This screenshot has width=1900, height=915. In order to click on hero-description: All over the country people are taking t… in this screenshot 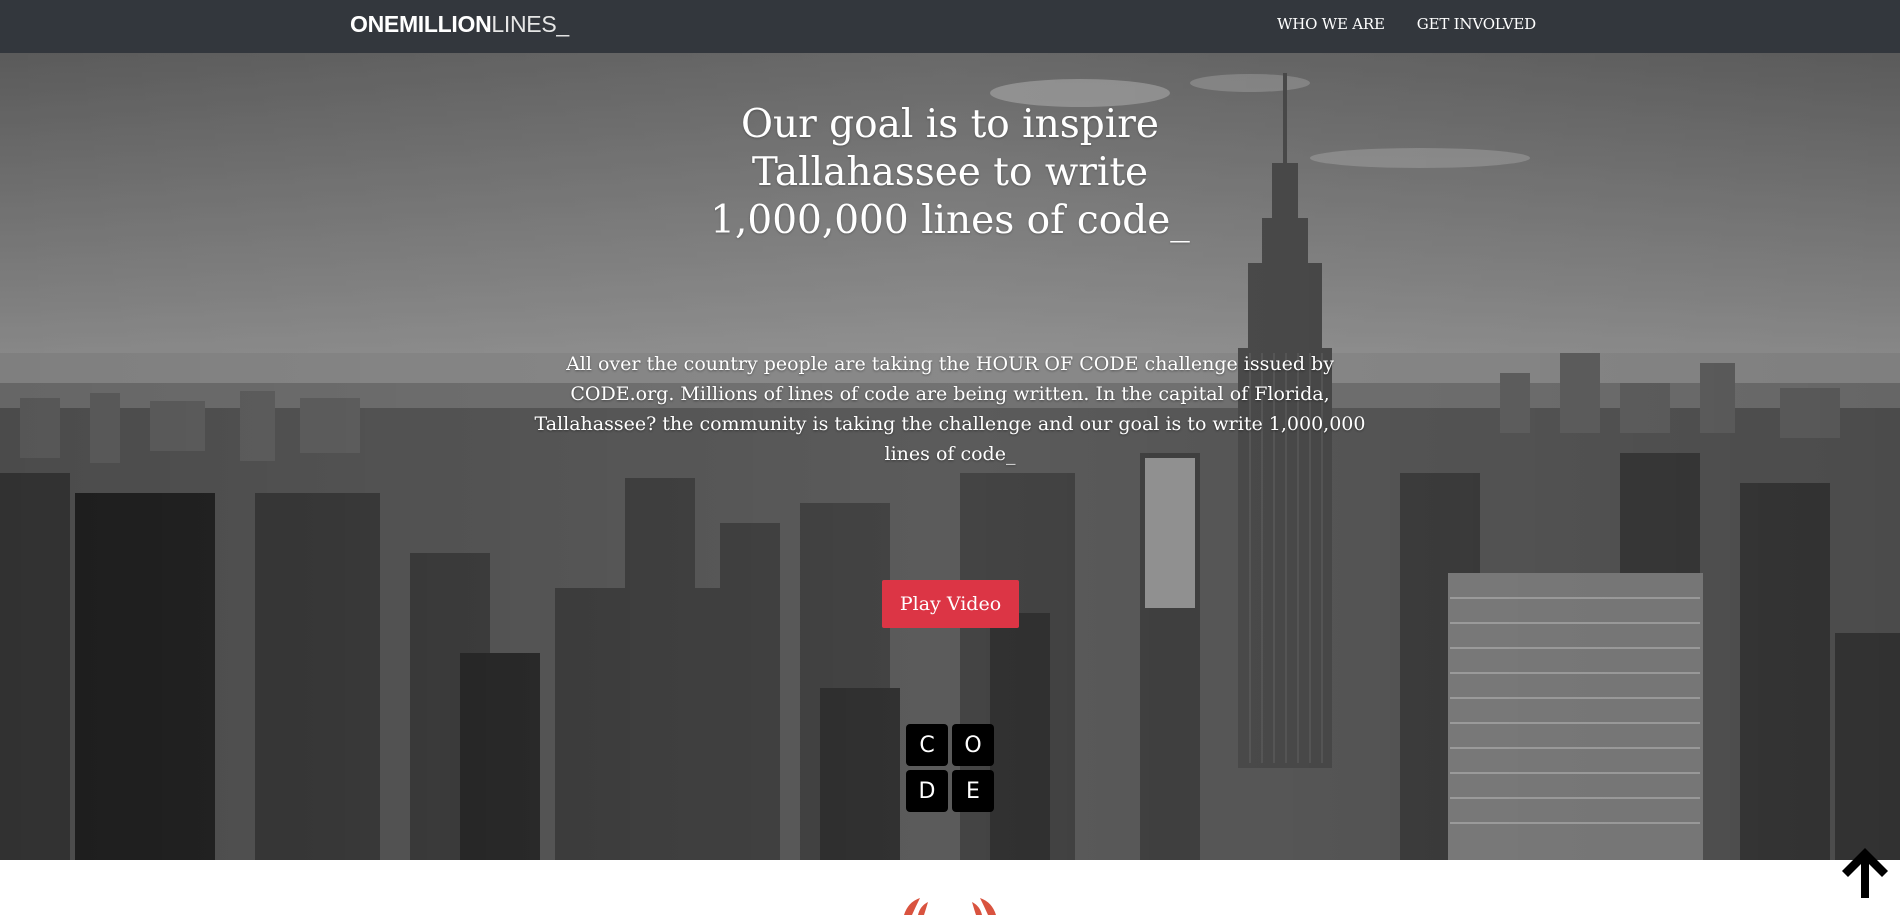, I will do `click(950, 409)`.